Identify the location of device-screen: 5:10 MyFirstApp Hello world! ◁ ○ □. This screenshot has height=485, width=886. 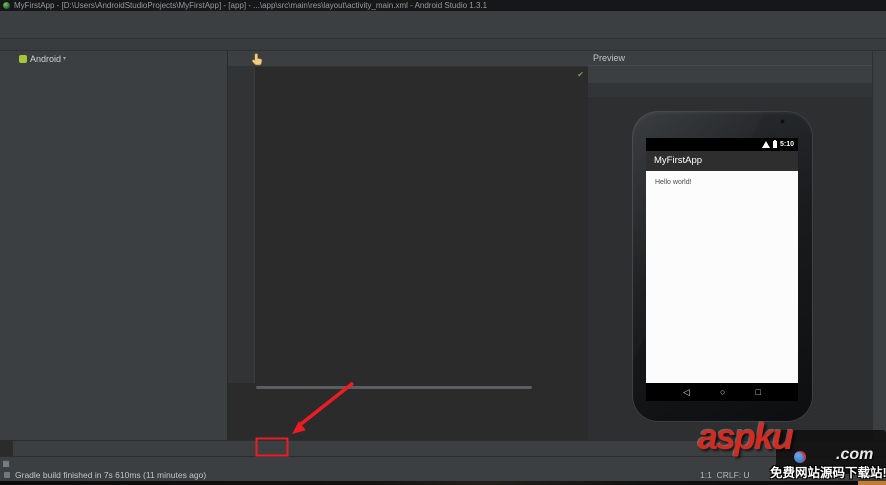
(722, 269).